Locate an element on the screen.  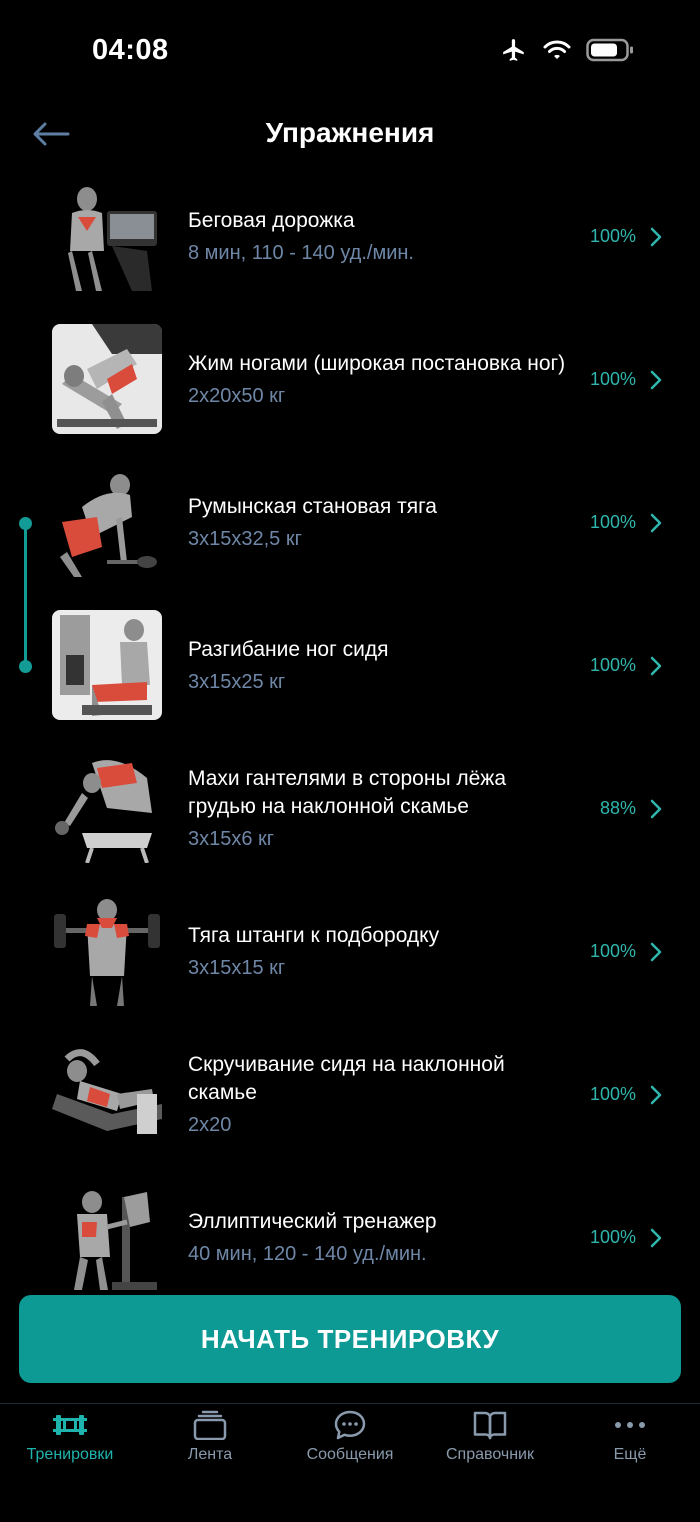
exercise-name: Жим ногами (широкая постановка ног) is located at coordinates (377, 363).